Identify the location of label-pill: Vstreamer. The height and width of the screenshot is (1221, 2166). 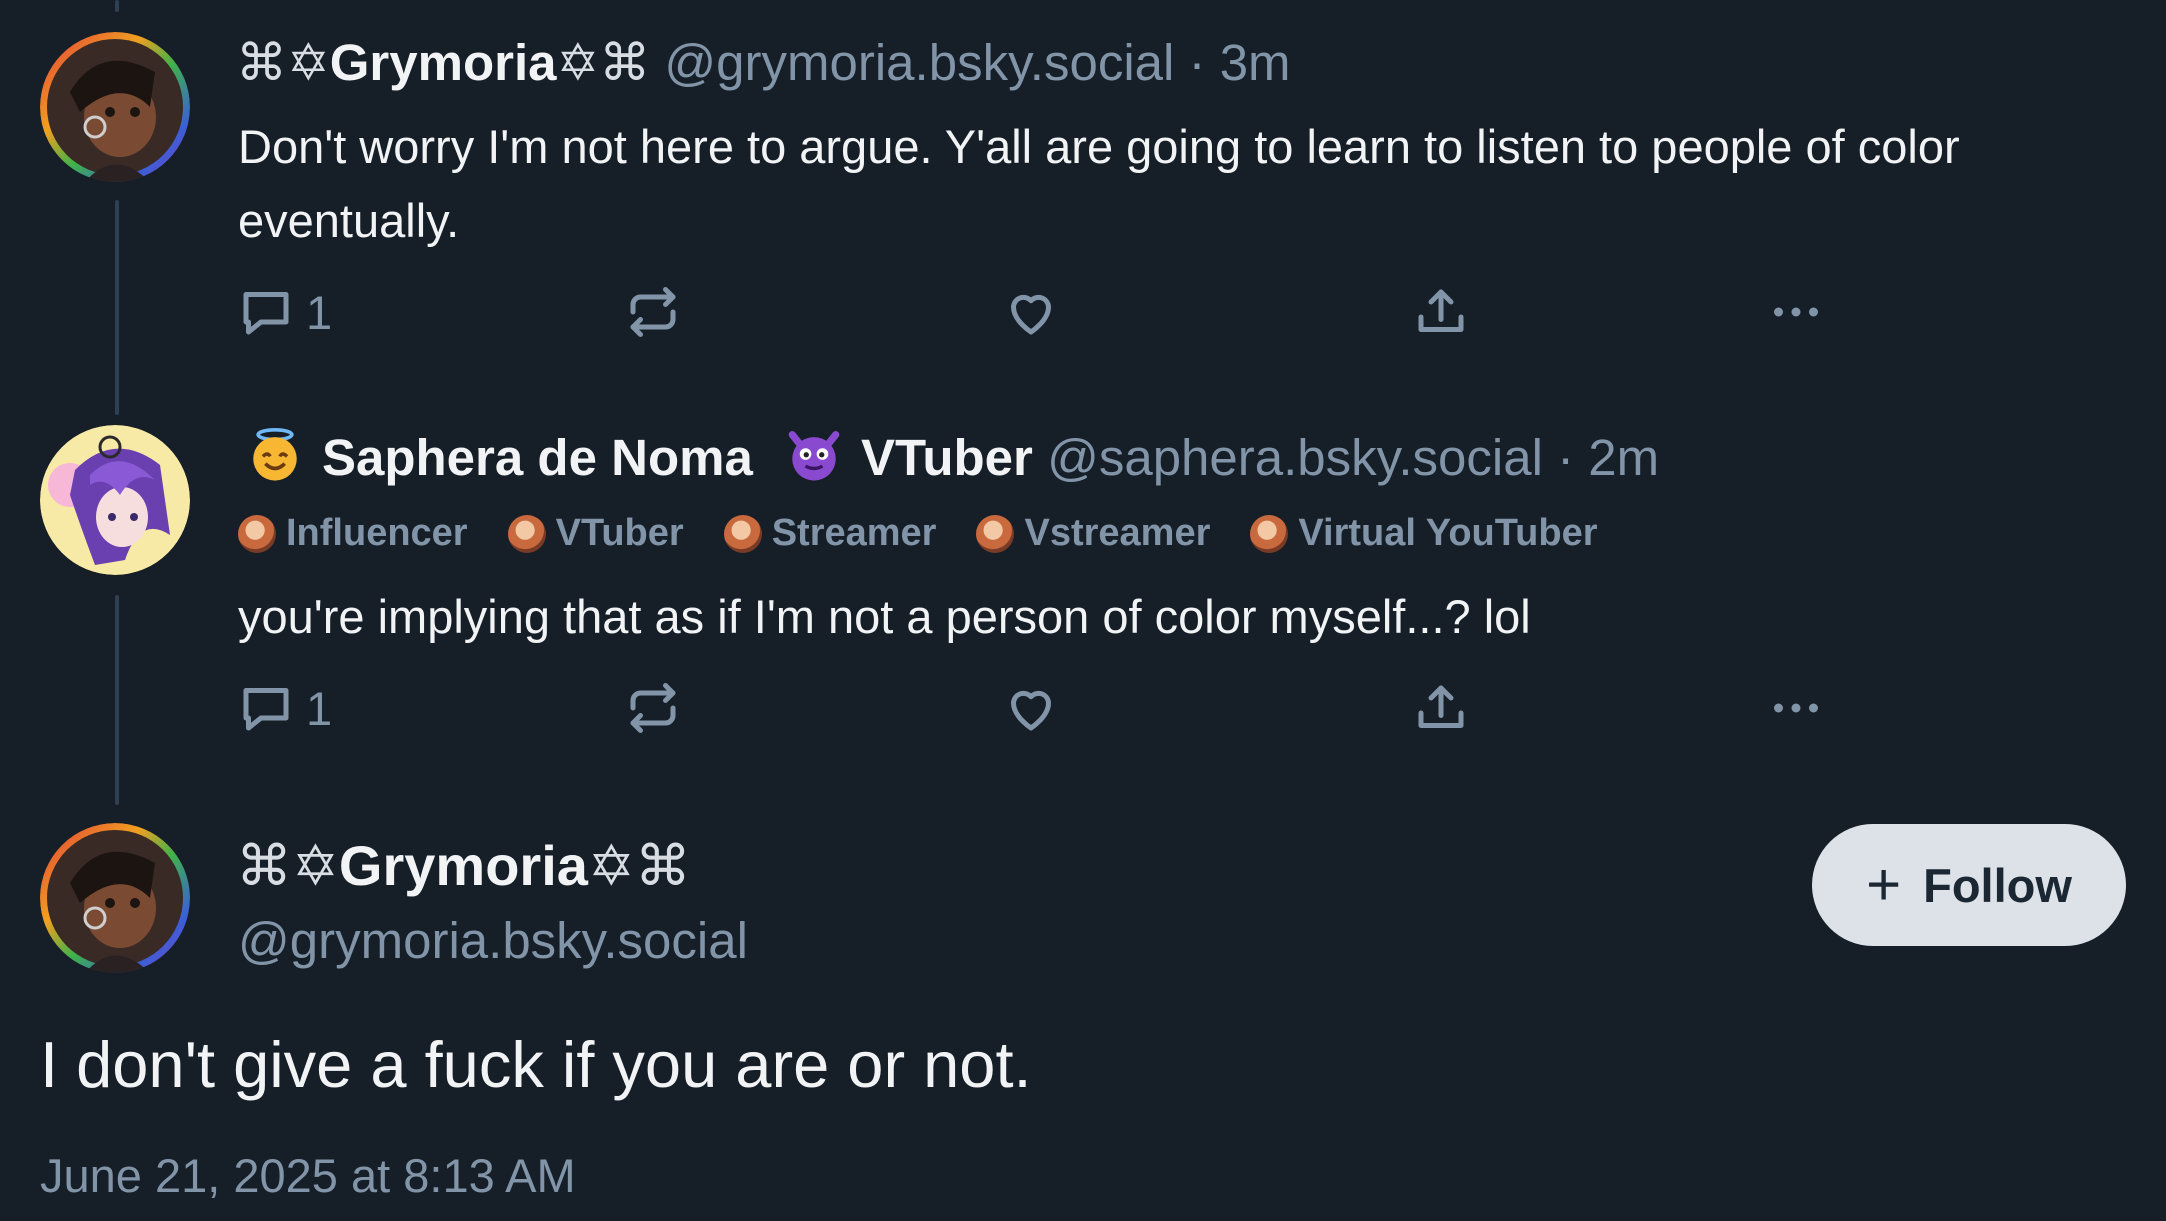
(1093, 533).